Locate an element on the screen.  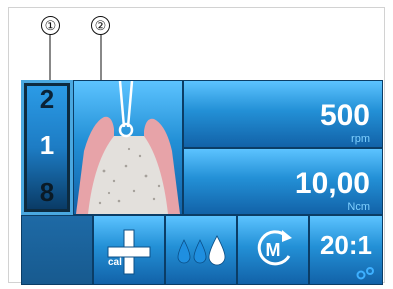
motor-rotation-button: M is located at coordinates (273, 250).